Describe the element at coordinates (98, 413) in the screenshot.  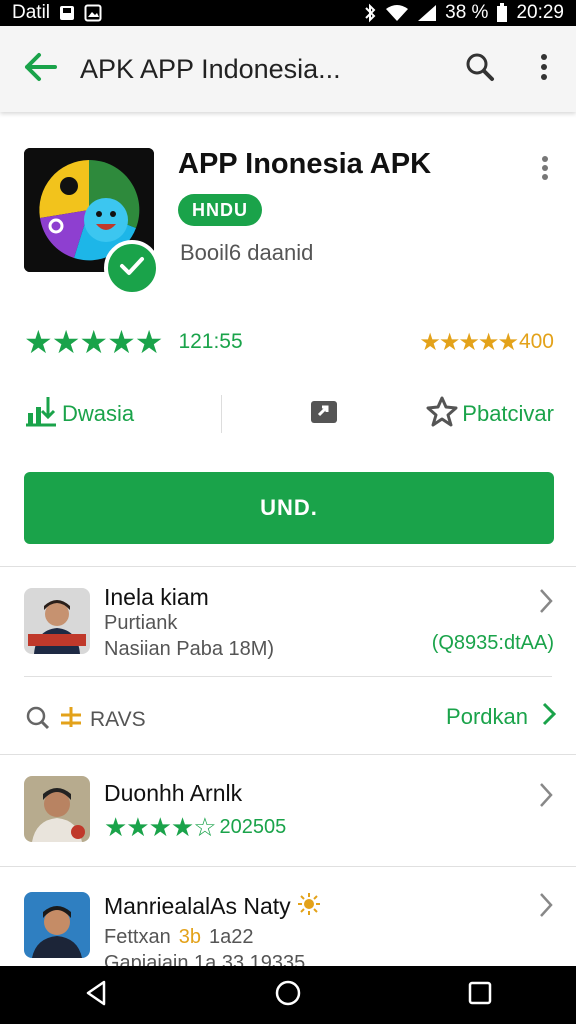
I see `download-label: Dwasia` at that location.